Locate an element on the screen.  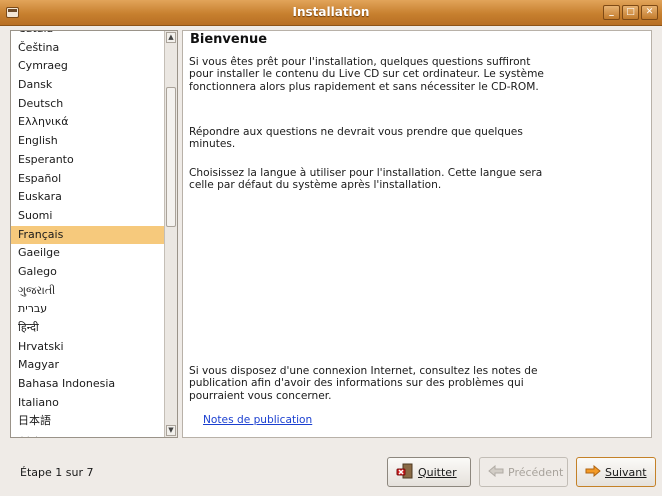
title-bar: Installation _ □ ✕ is located at coordinates (331, 13).